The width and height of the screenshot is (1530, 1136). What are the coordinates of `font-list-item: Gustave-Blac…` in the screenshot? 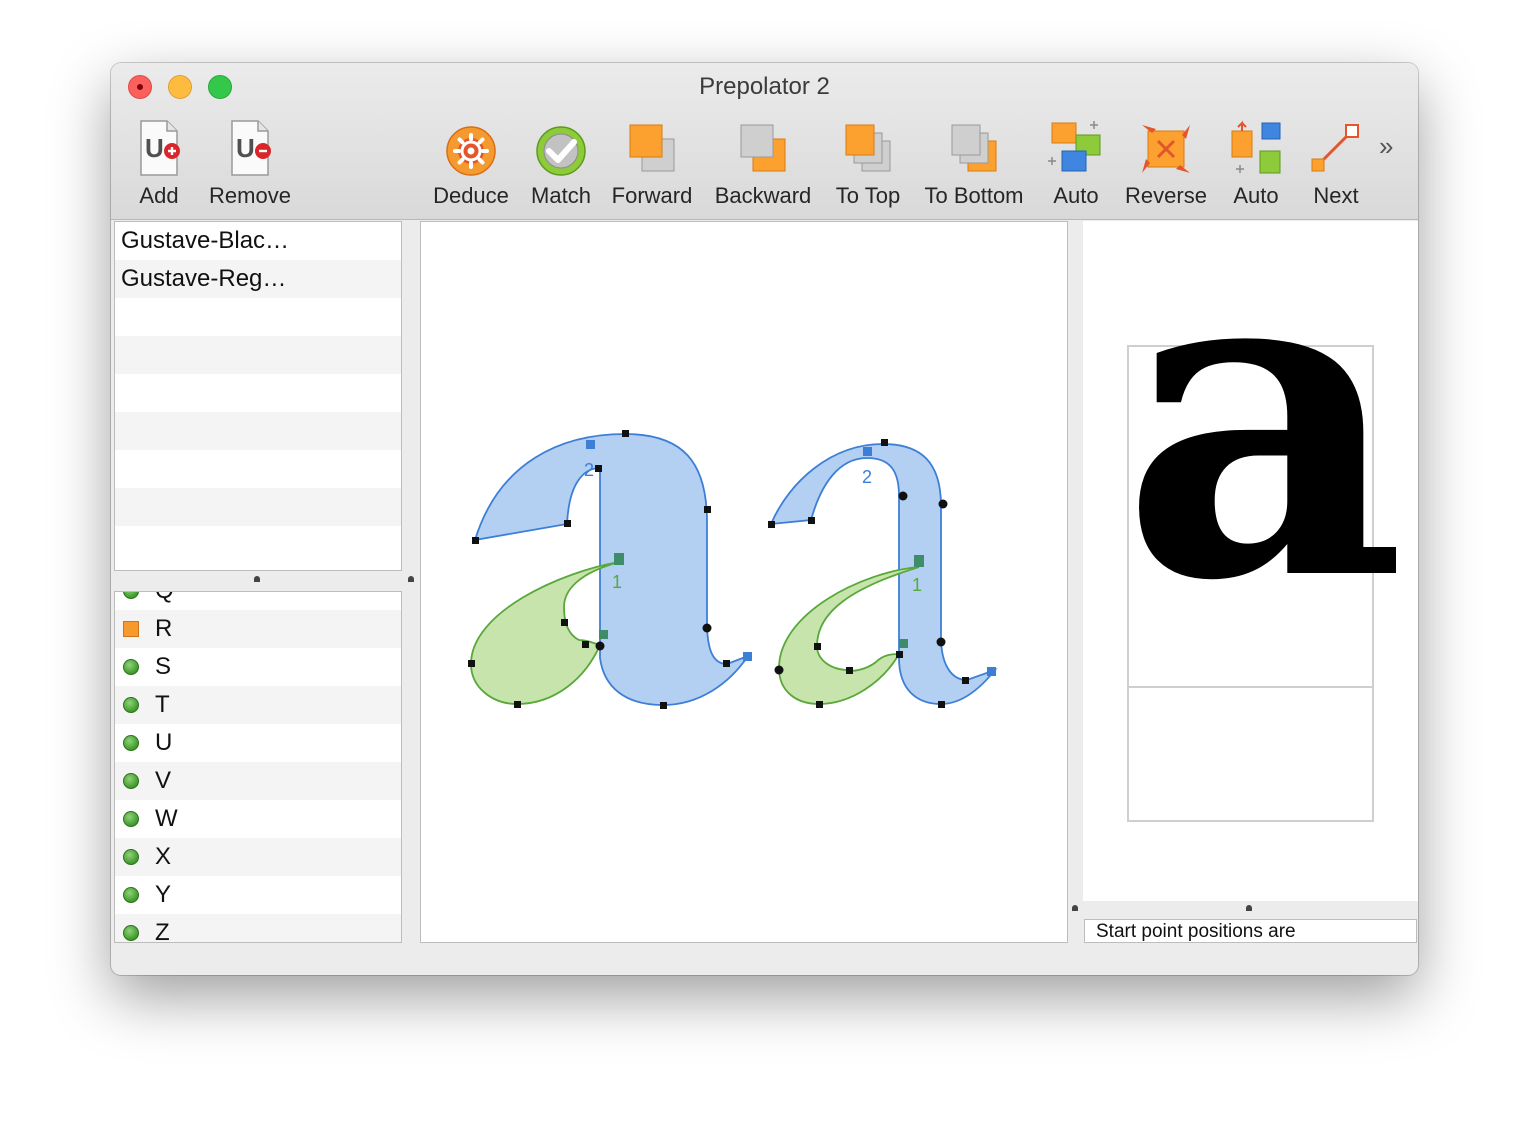 It's located at (258, 241).